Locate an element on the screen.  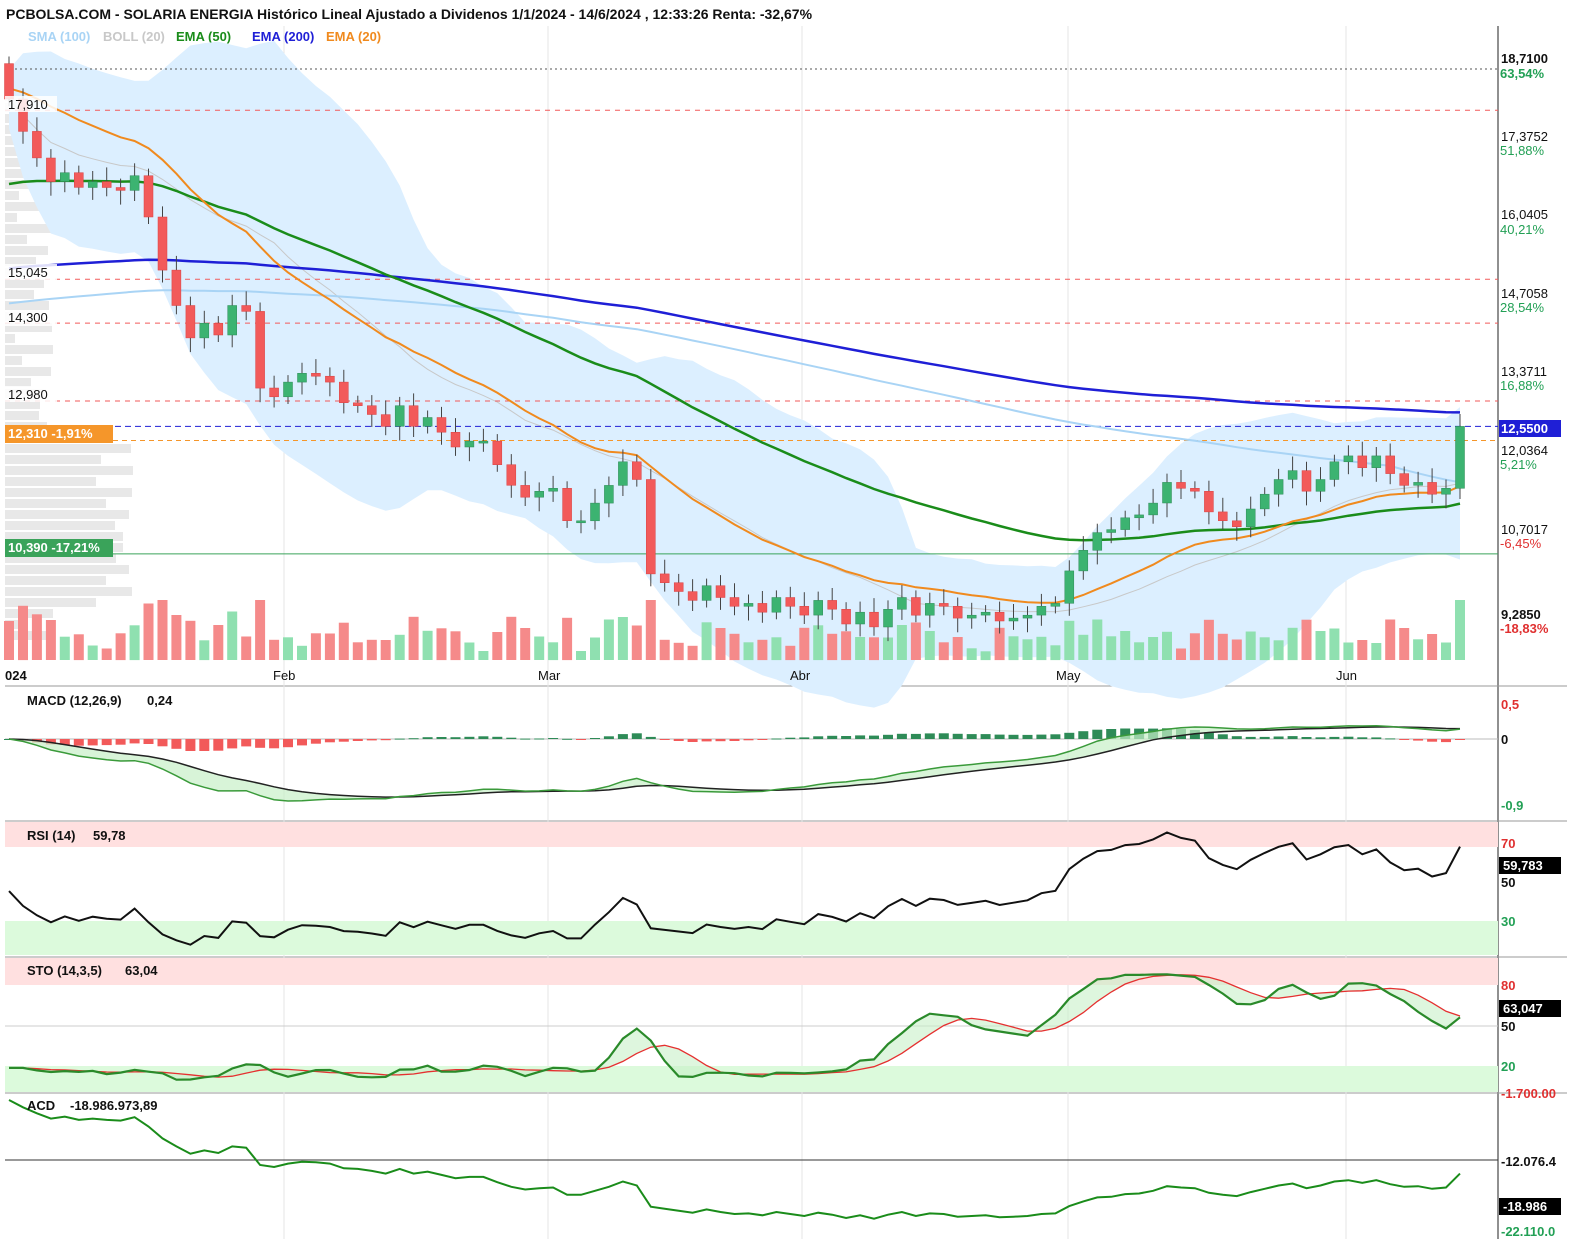
level-label-17910: 17,910 is located at coordinates (28, 104).